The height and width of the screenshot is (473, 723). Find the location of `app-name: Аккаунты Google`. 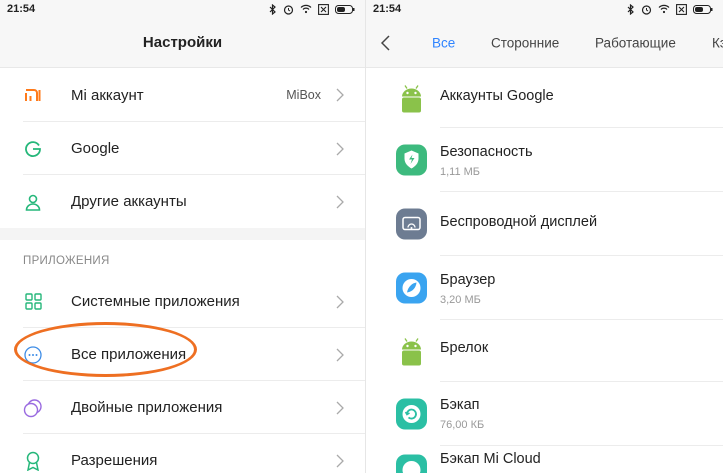

app-name: Аккаунты Google is located at coordinates (497, 96).